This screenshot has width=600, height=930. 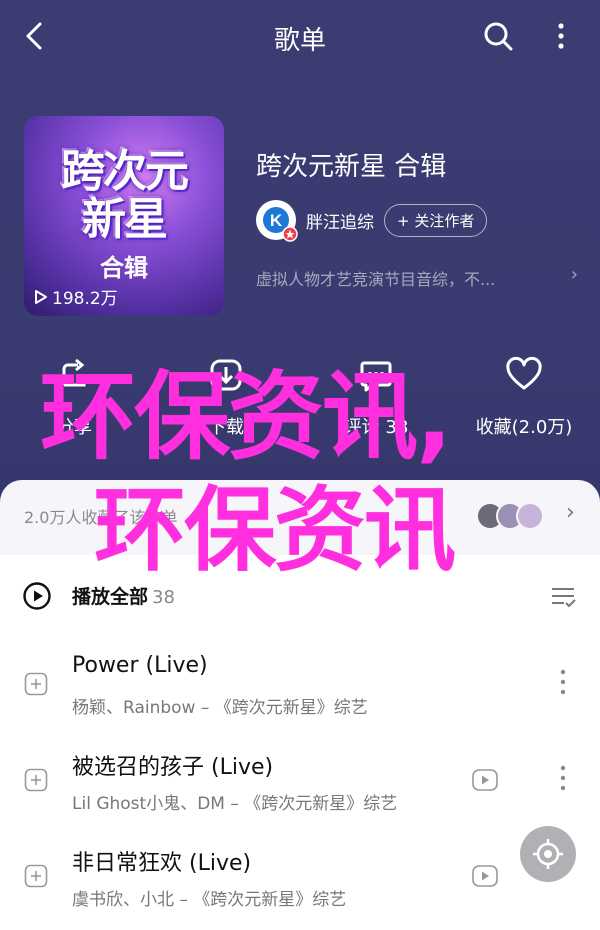 I want to click on collectors-bar: 2.0万人收藏了该歌单 ›, so click(x=300, y=517).